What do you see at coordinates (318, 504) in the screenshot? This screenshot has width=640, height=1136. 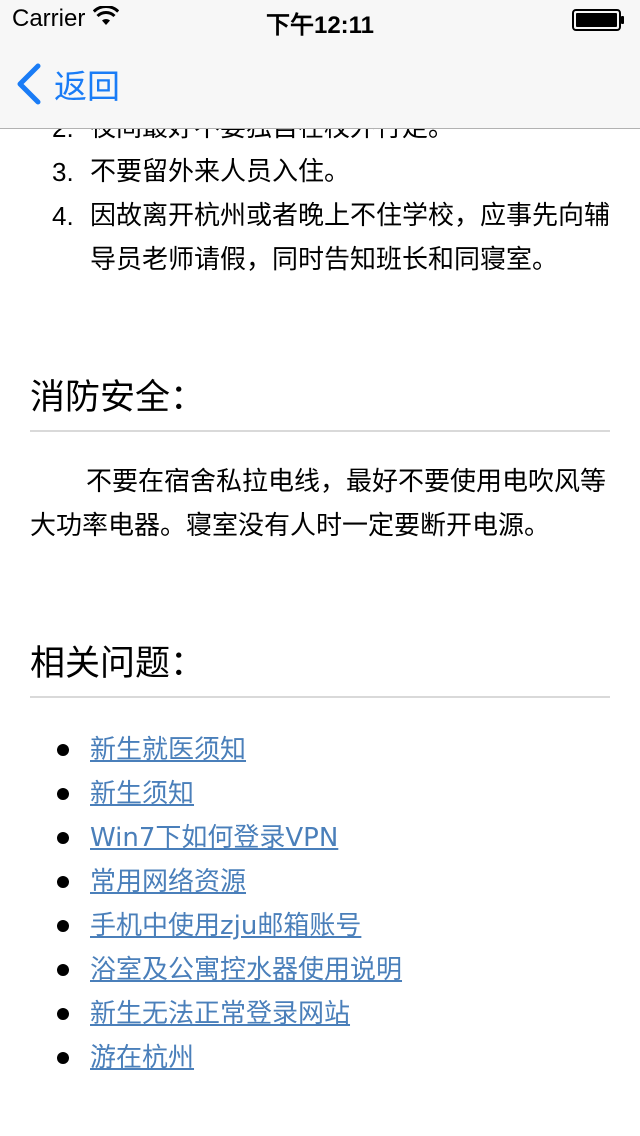 I see `fire-safety-paragraph: 不要在宿舍私拉电线，最好不要使用电吹风等大功率电器。寝室没有人时一定要断开电源。` at bounding box center [318, 504].